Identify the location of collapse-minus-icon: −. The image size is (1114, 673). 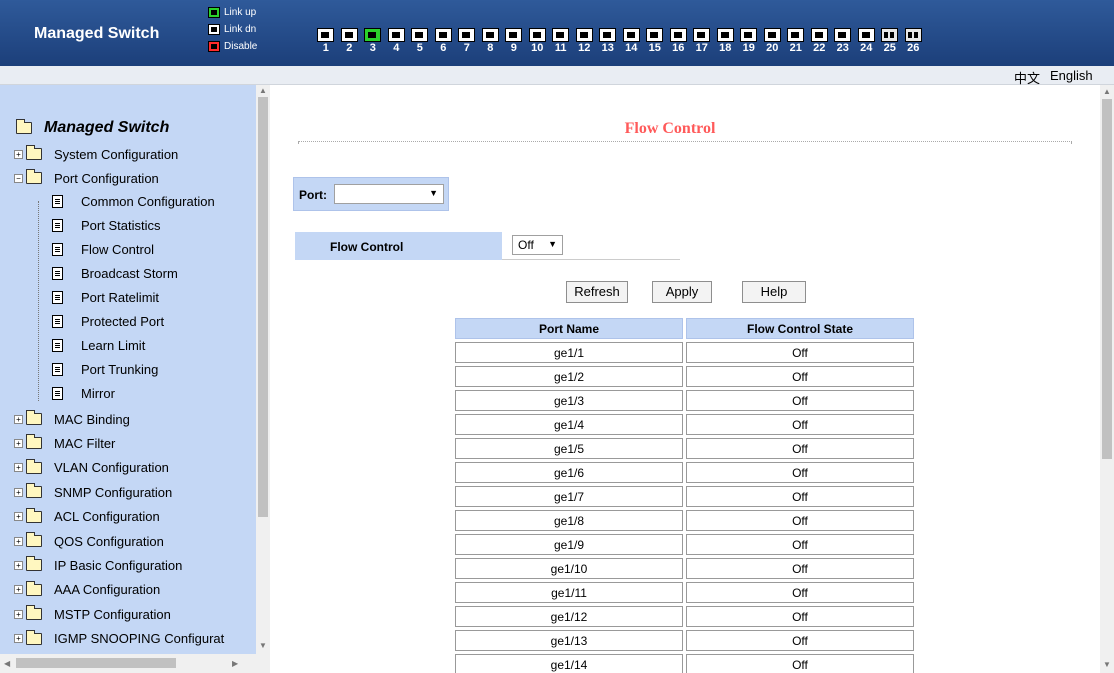
(18, 178).